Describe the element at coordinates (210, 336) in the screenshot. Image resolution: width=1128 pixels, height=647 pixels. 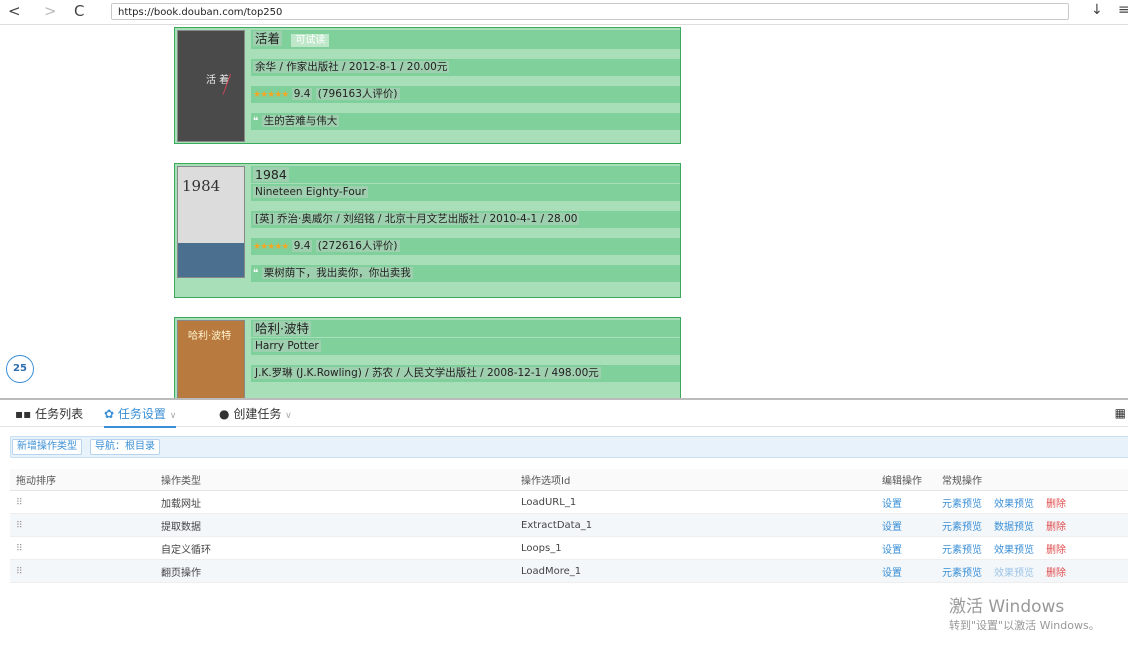
I see `cover-title-3: 哈利·波特` at that location.